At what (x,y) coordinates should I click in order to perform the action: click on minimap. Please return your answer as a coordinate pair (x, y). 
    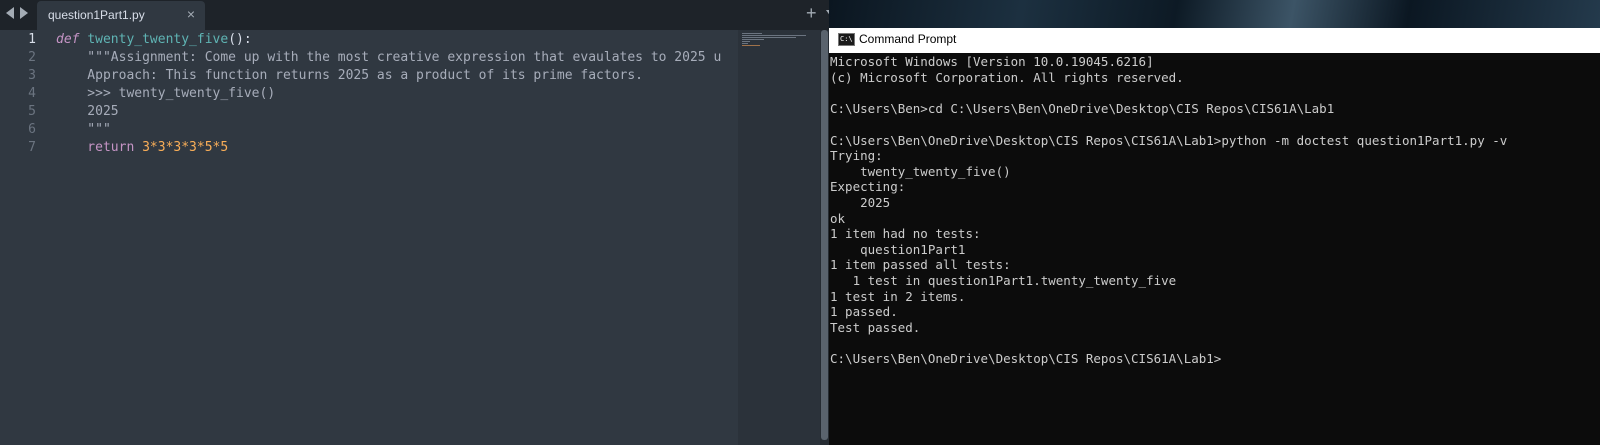
    Looking at the image, I should click on (779, 237).